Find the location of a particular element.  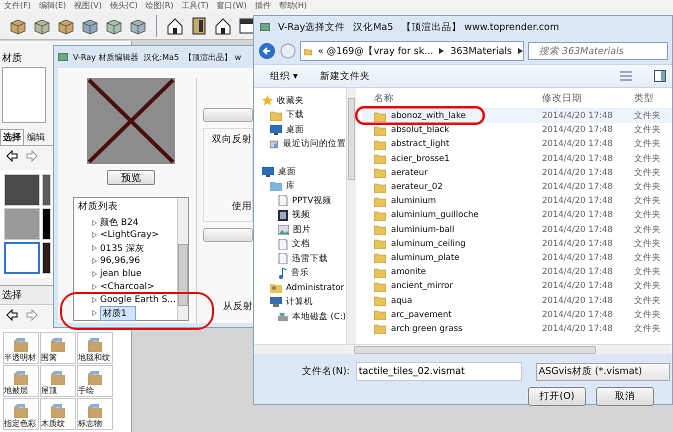

folder-icon is located at coordinates (380, 300).